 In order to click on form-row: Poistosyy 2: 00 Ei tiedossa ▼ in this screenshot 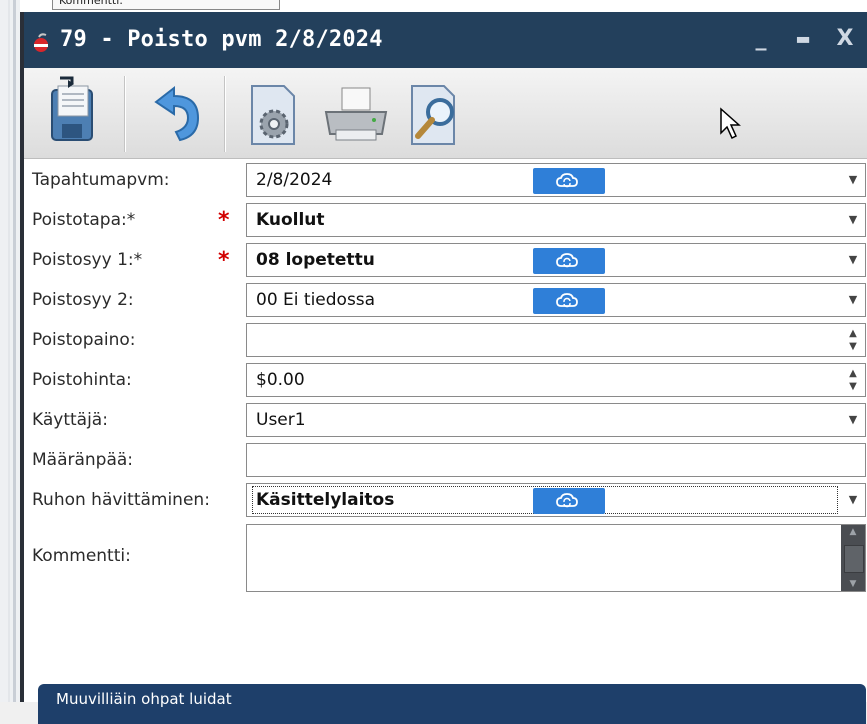, I will do `click(445, 300)`.